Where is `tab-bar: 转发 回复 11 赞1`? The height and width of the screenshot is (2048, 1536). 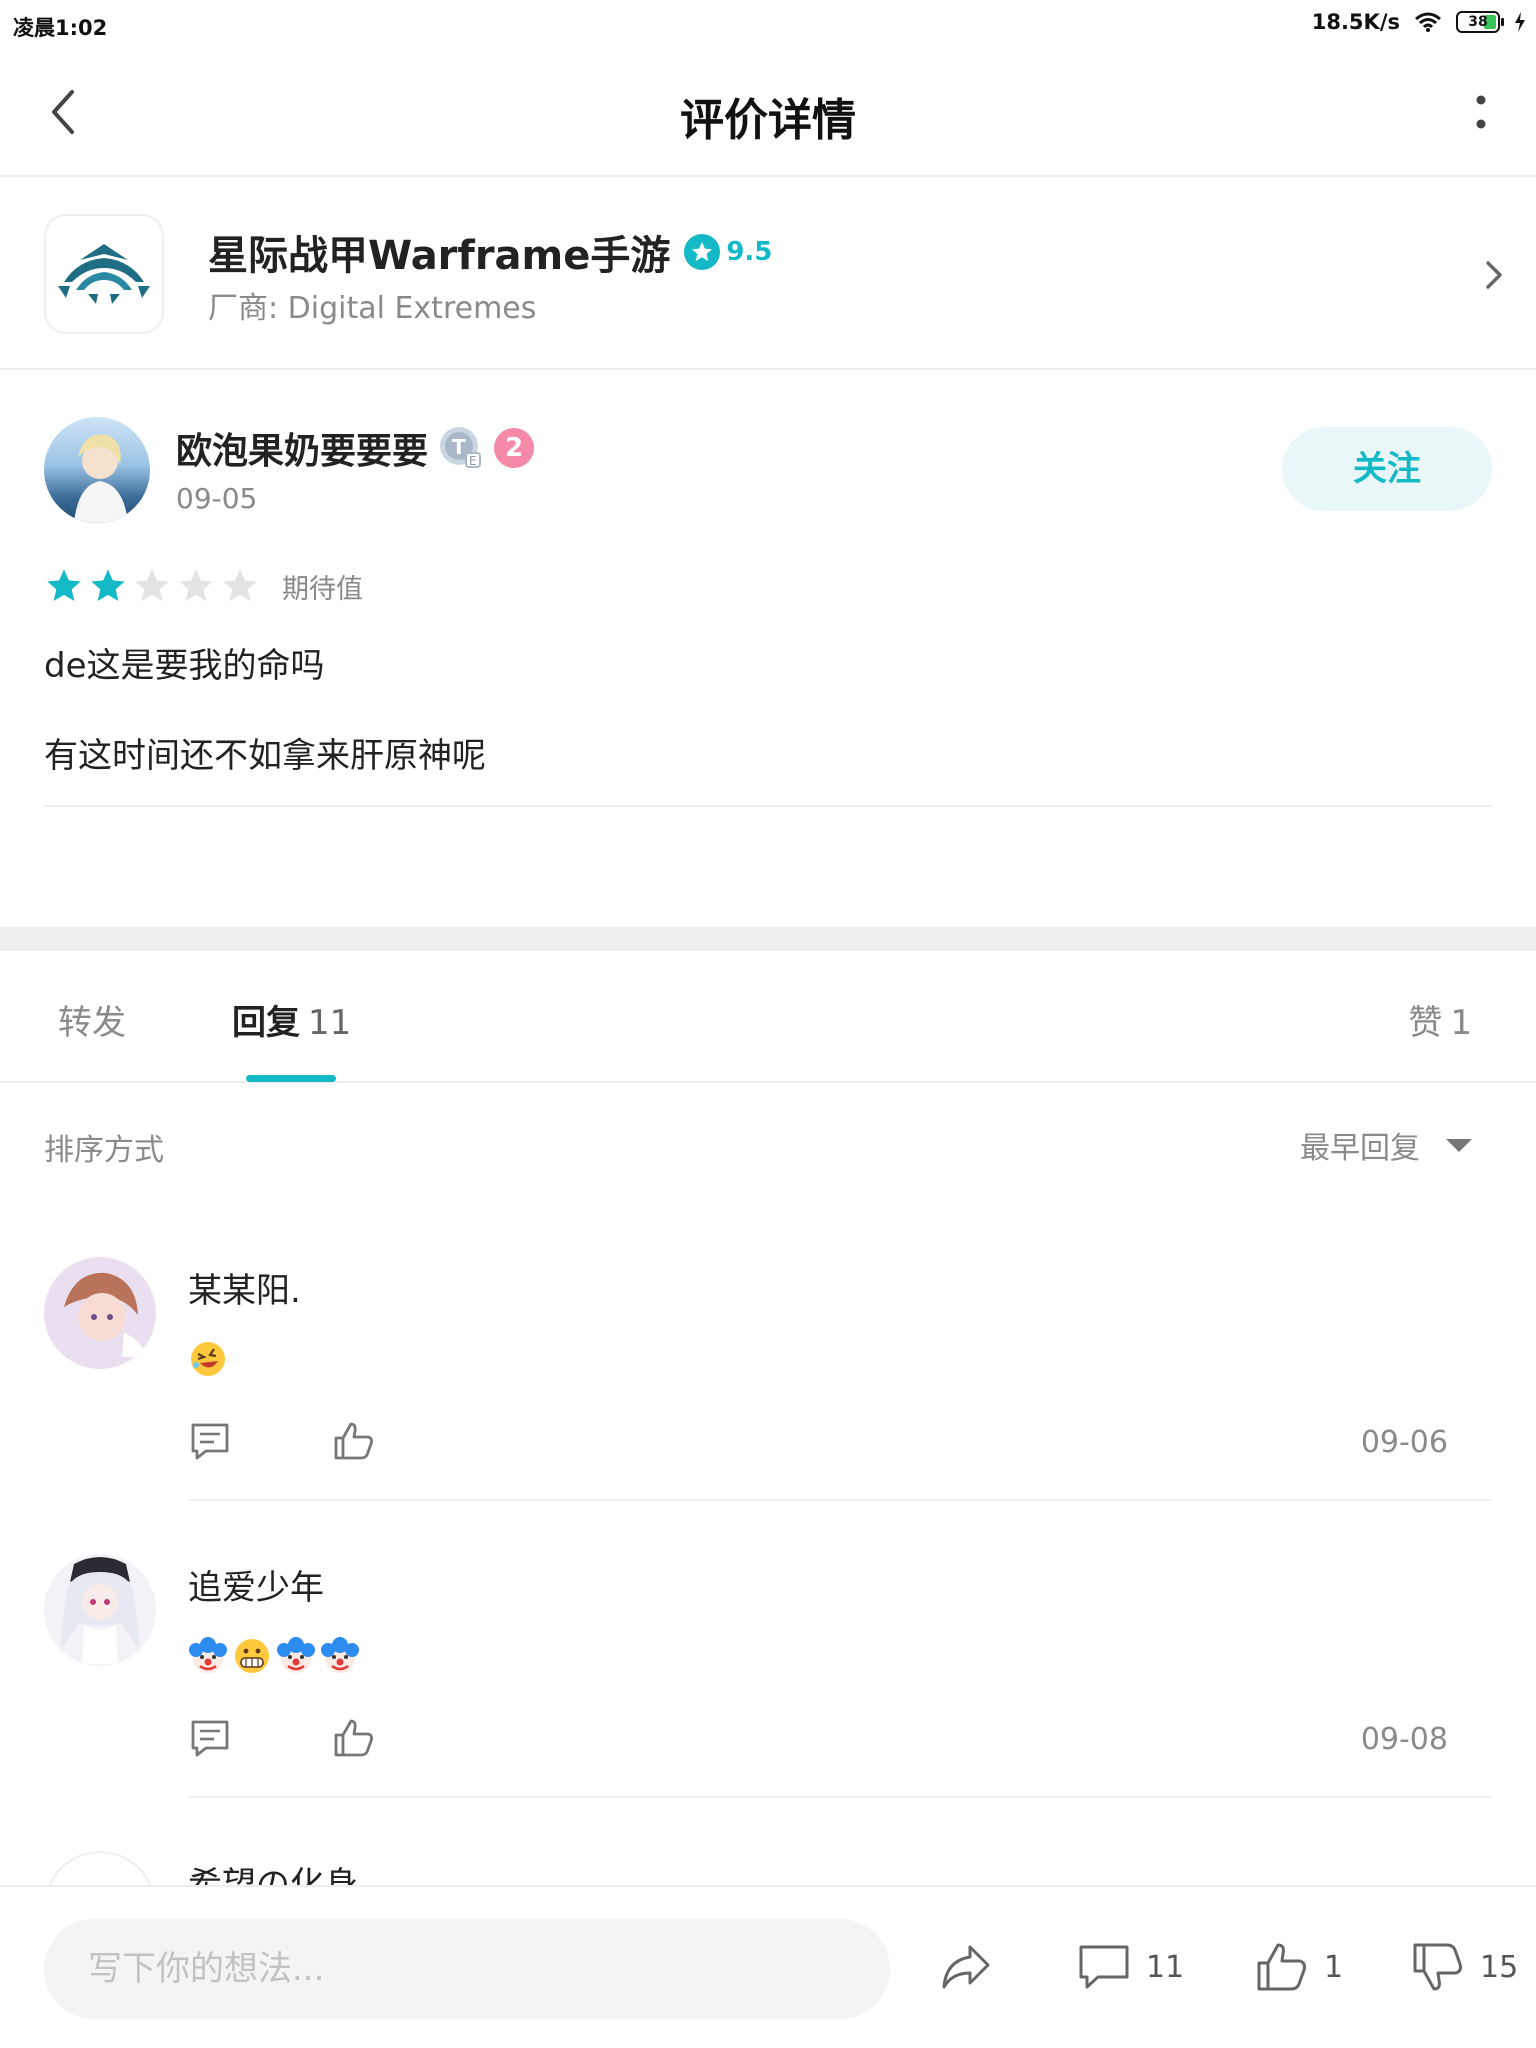
tab-bar: 转发 回复 11 赞1 is located at coordinates (768, 1017).